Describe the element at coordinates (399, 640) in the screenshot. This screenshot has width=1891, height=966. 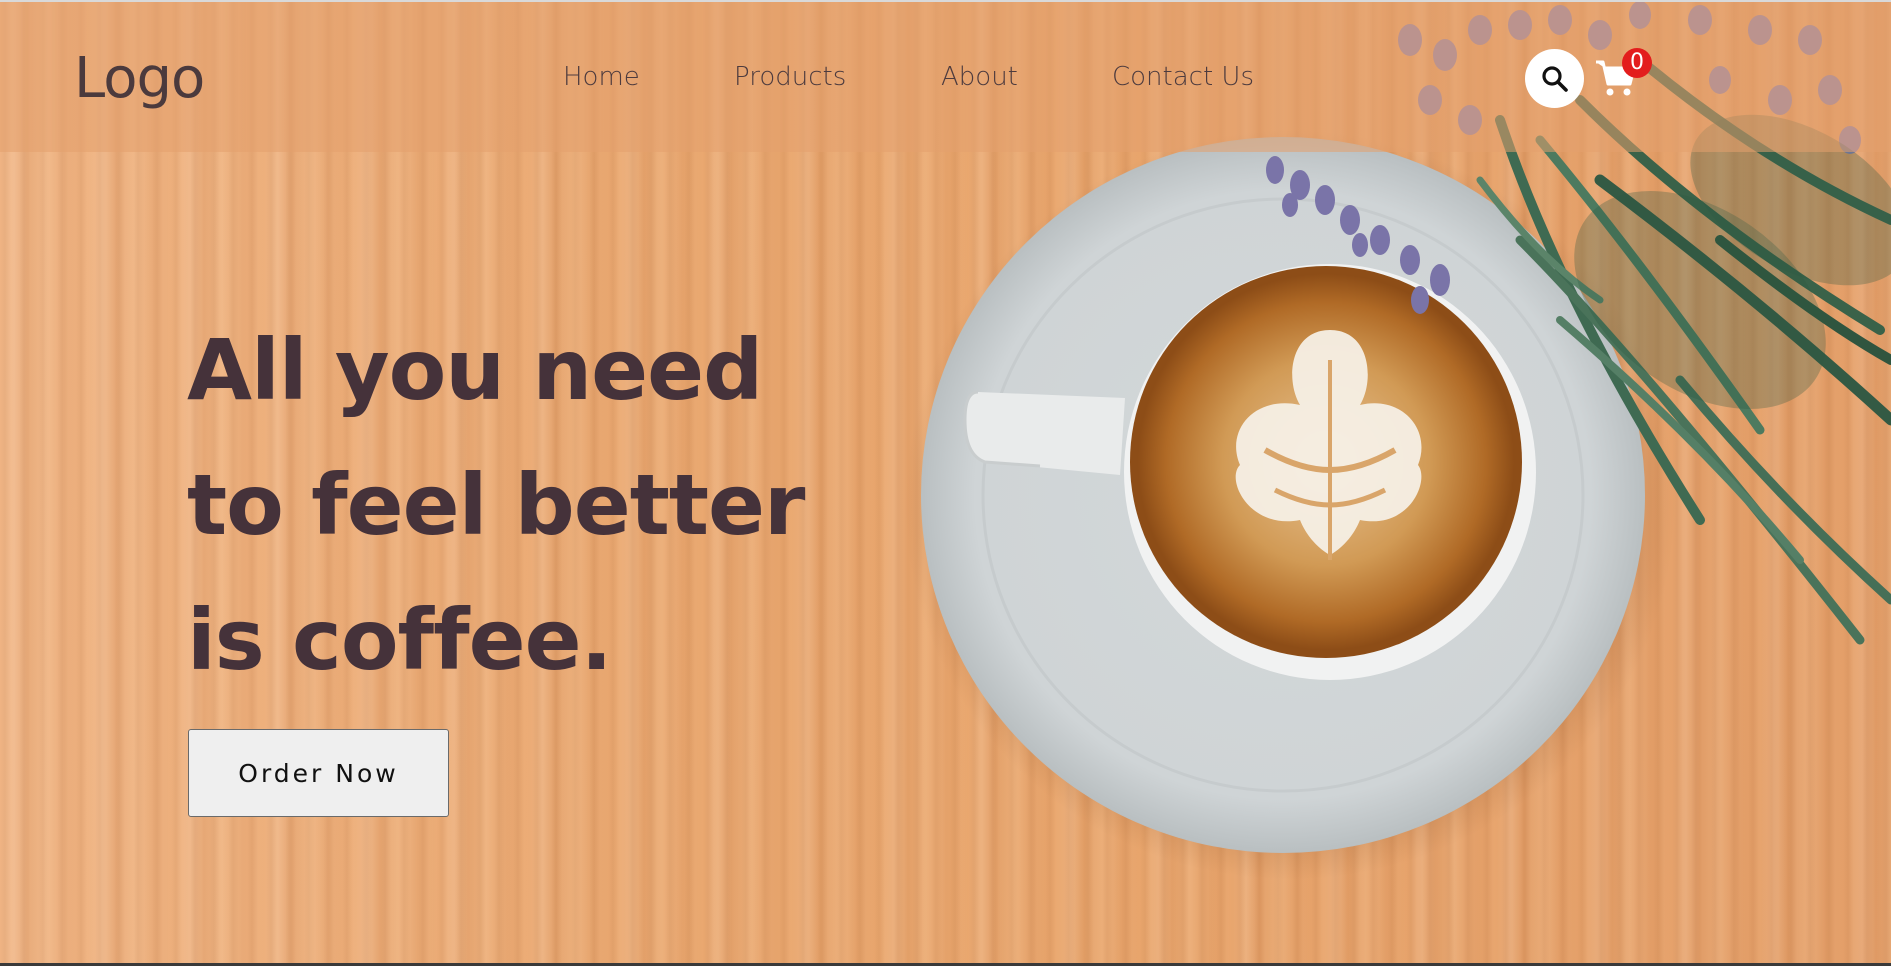
I see `headline-line-3: is coffee.` at that location.